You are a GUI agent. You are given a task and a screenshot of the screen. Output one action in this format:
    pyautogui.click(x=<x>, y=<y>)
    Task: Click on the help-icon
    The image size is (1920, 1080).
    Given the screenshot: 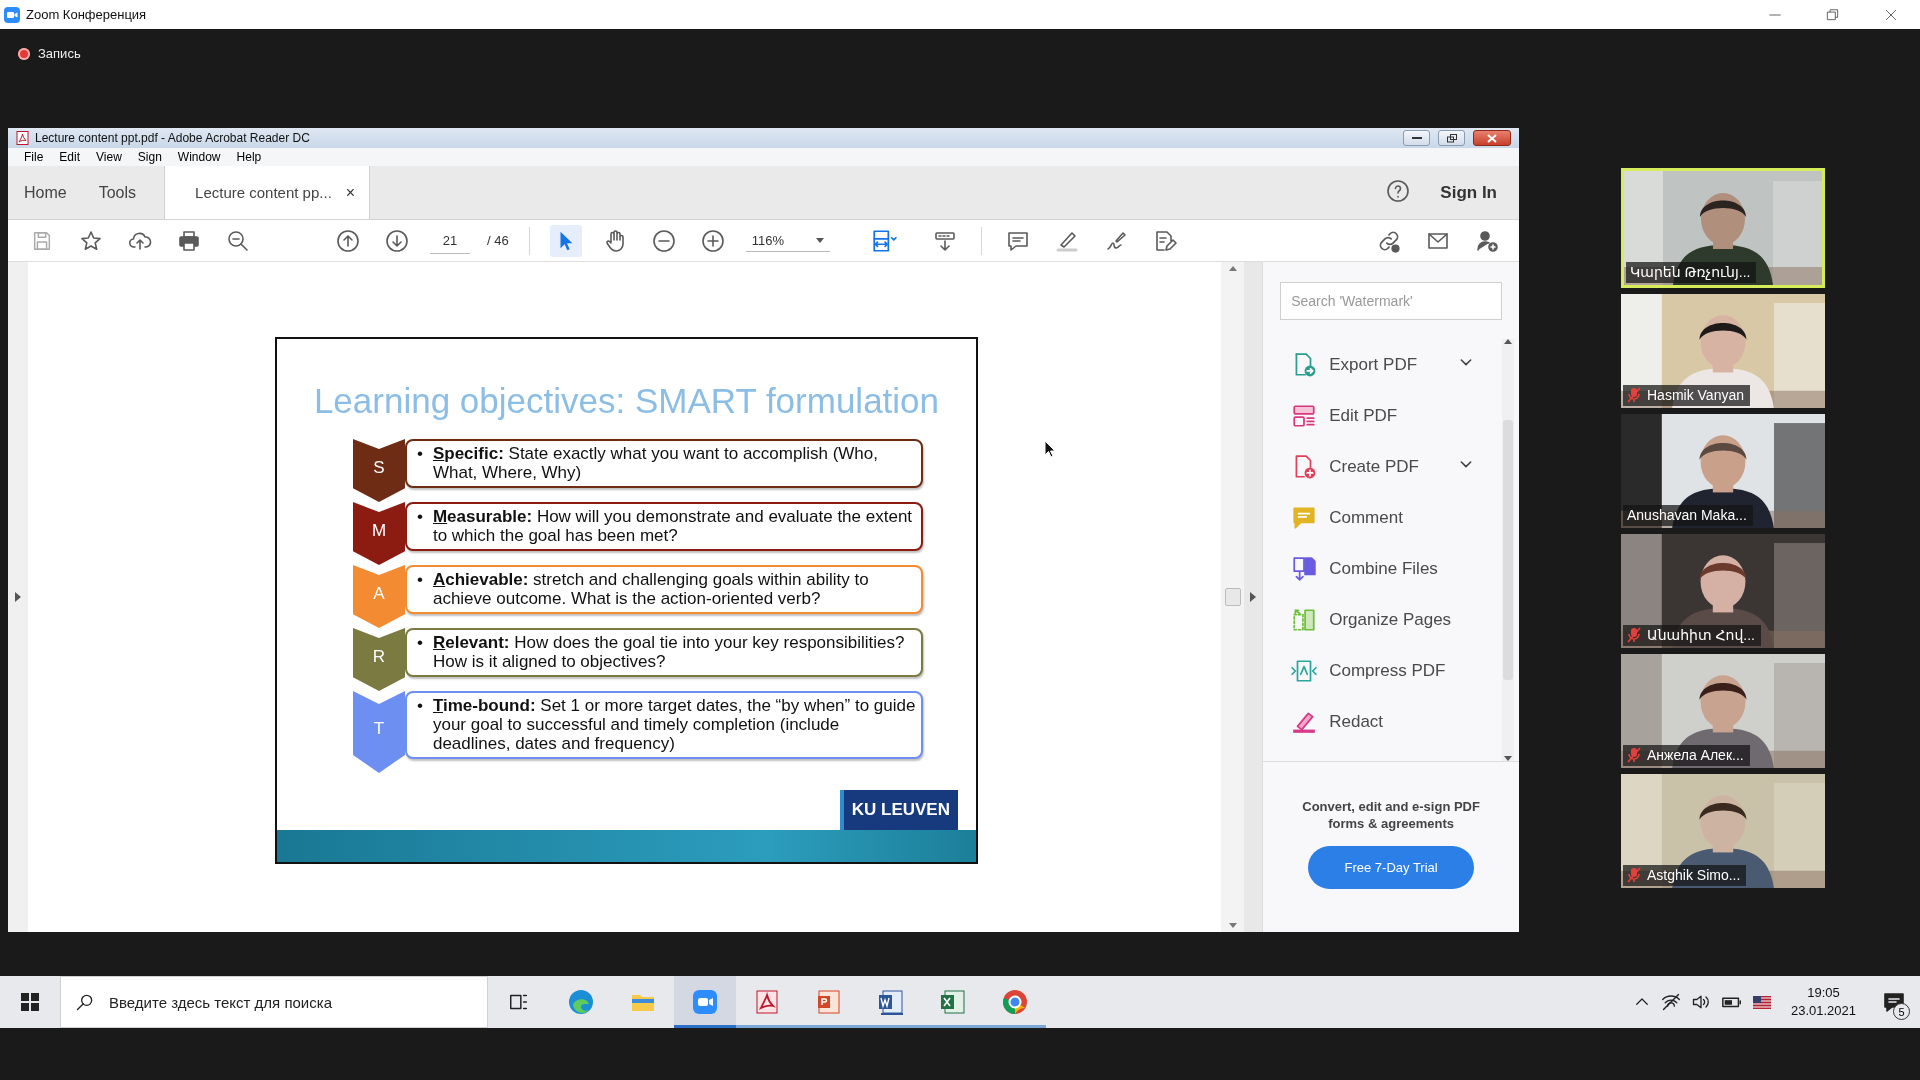 What is the action you would take?
    pyautogui.click(x=1398, y=190)
    